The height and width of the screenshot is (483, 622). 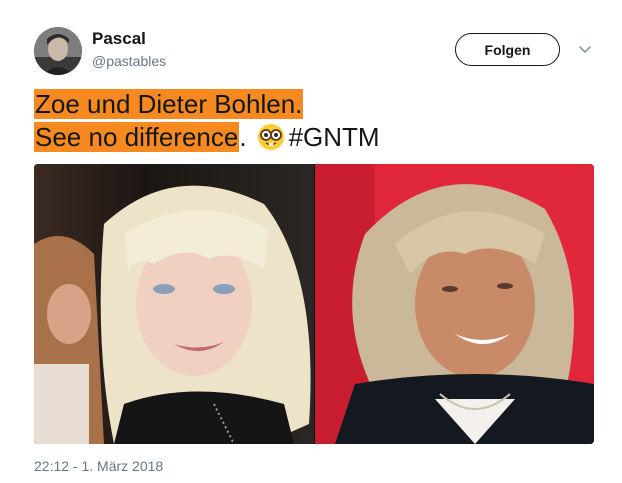 What do you see at coordinates (270, 137) in the screenshot?
I see `nerd-face-emoji` at bounding box center [270, 137].